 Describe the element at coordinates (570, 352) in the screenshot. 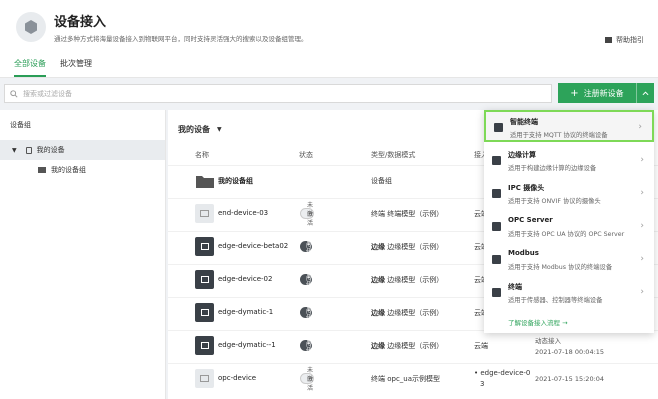

I see `timestamp: 2021-07-18 00:04:15` at that location.